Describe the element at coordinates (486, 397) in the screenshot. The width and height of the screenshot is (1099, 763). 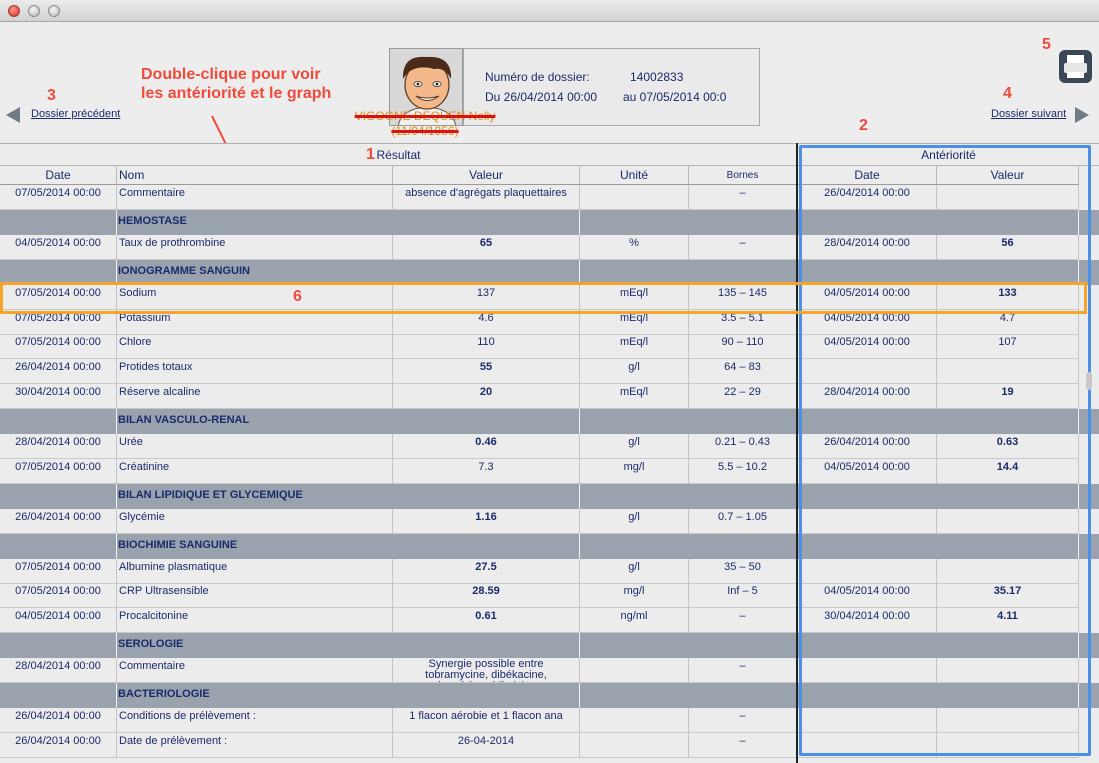
I see `cell-valeur: 20` at that location.